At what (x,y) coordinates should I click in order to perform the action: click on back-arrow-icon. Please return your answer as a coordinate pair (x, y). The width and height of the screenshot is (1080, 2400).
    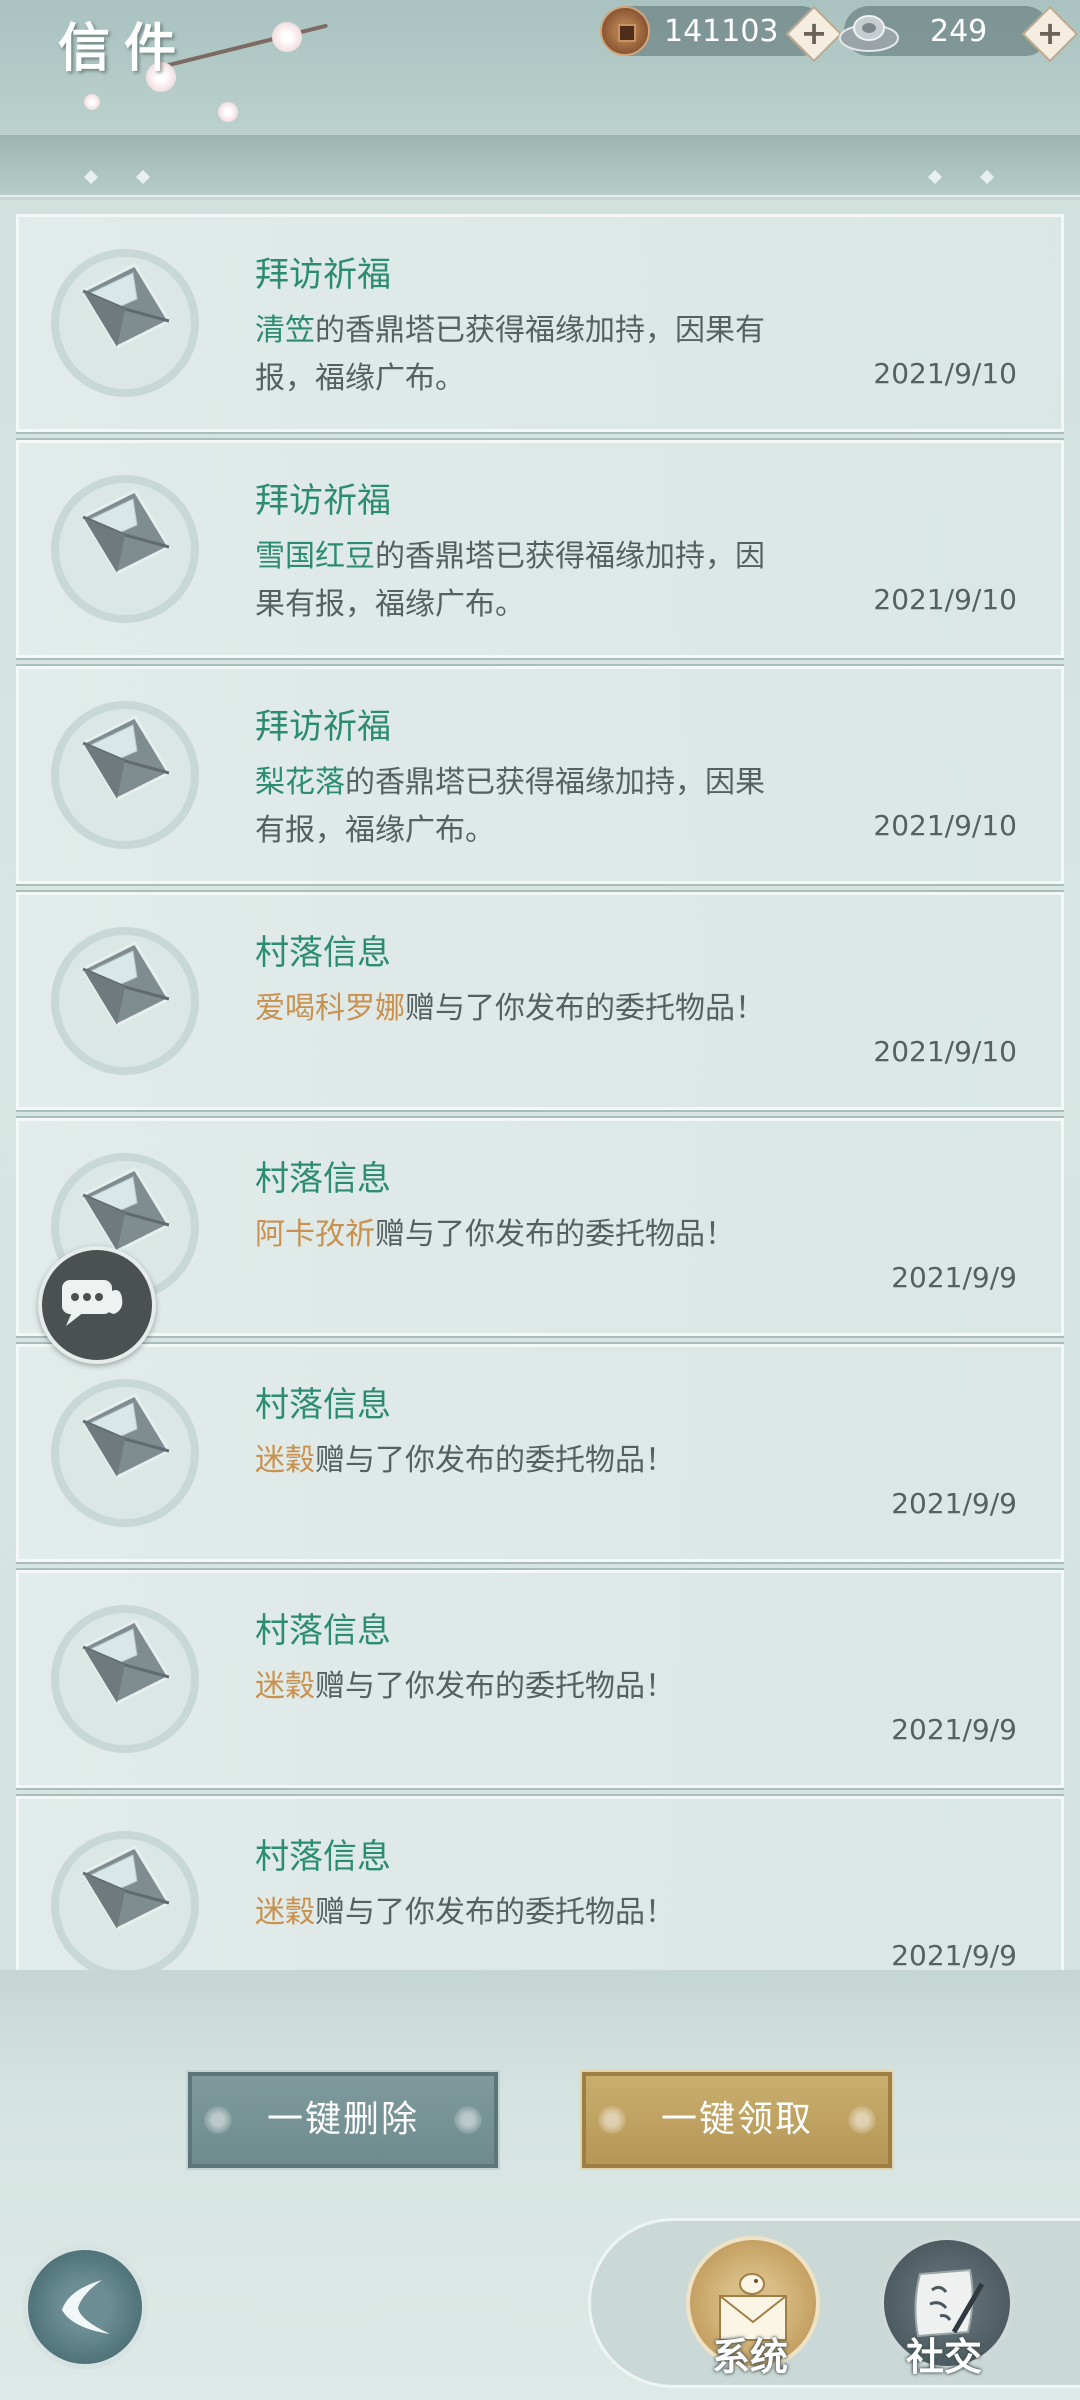
    Looking at the image, I should click on (86, 2307).